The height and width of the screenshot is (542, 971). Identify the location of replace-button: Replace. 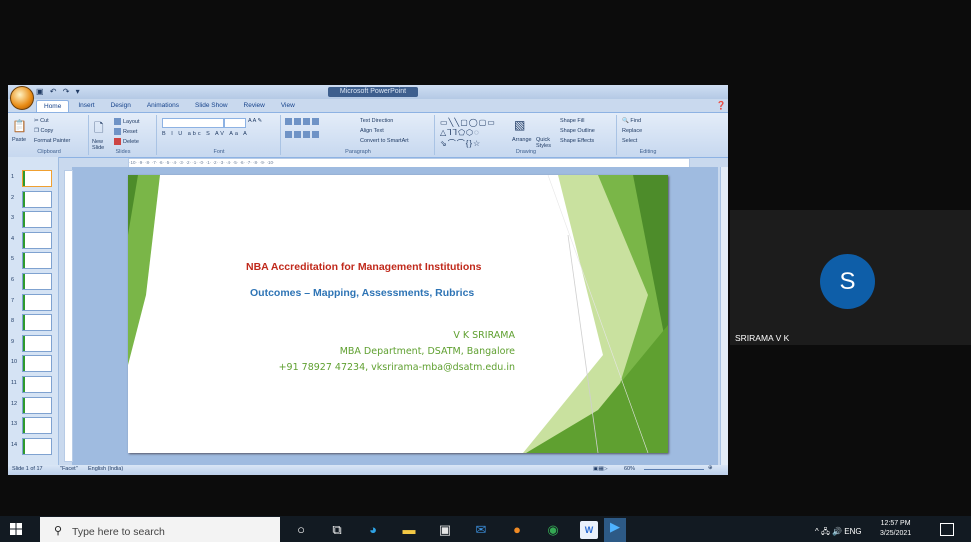
(632, 131).